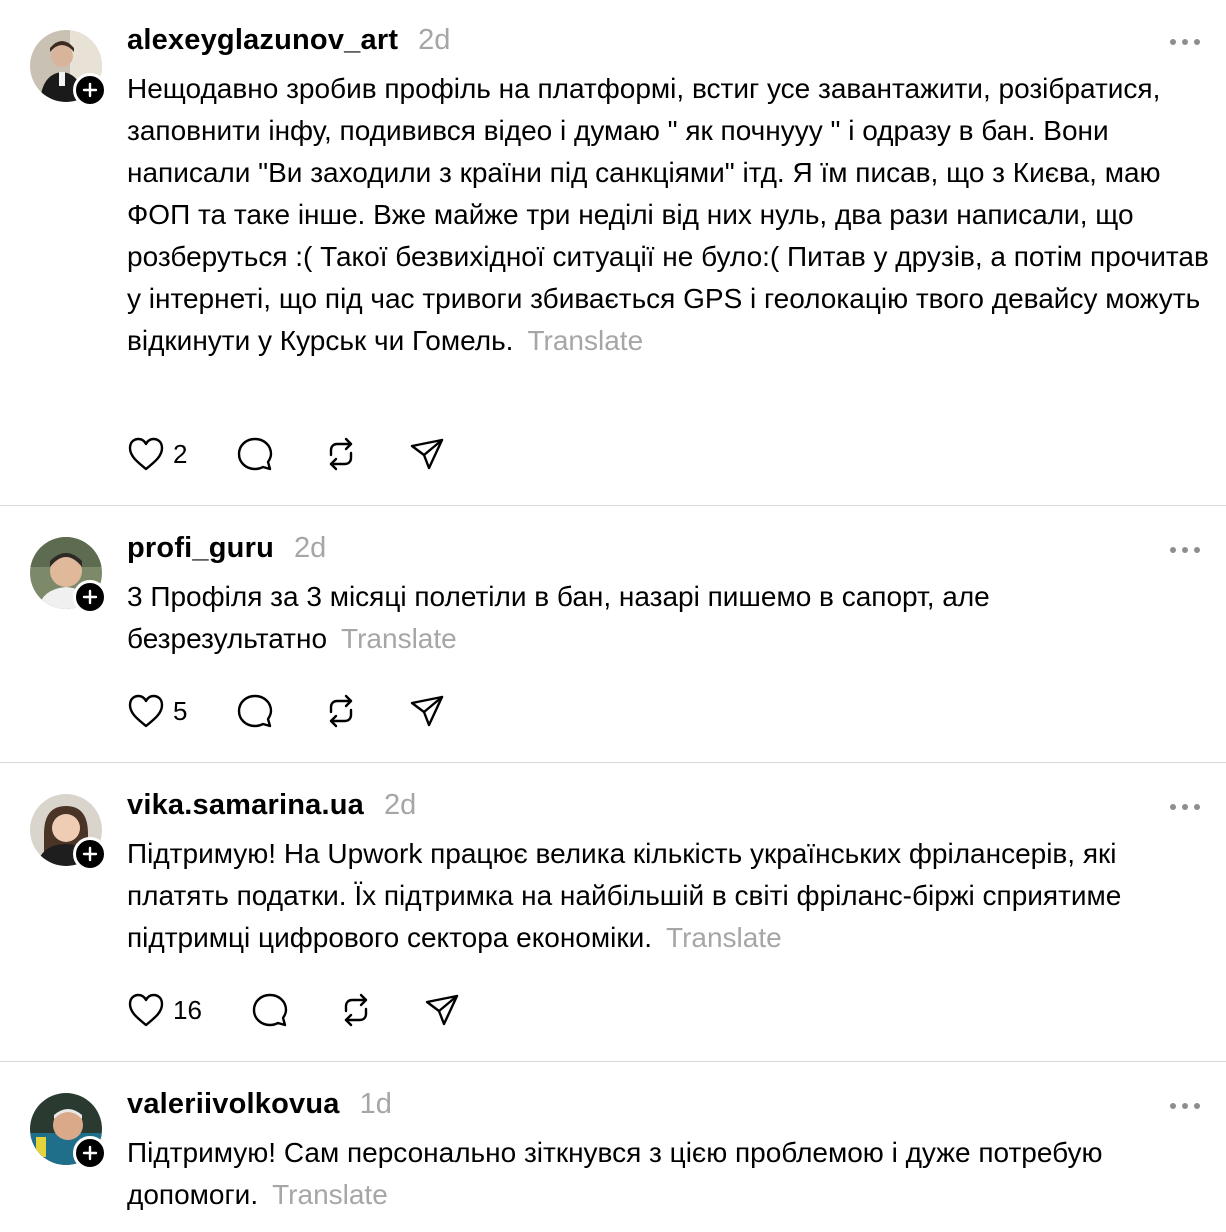 Image resolution: width=1226 pixels, height=1232 pixels. I want to click on reply-header: valeriivolkovua 1d, so click(668, 1108).